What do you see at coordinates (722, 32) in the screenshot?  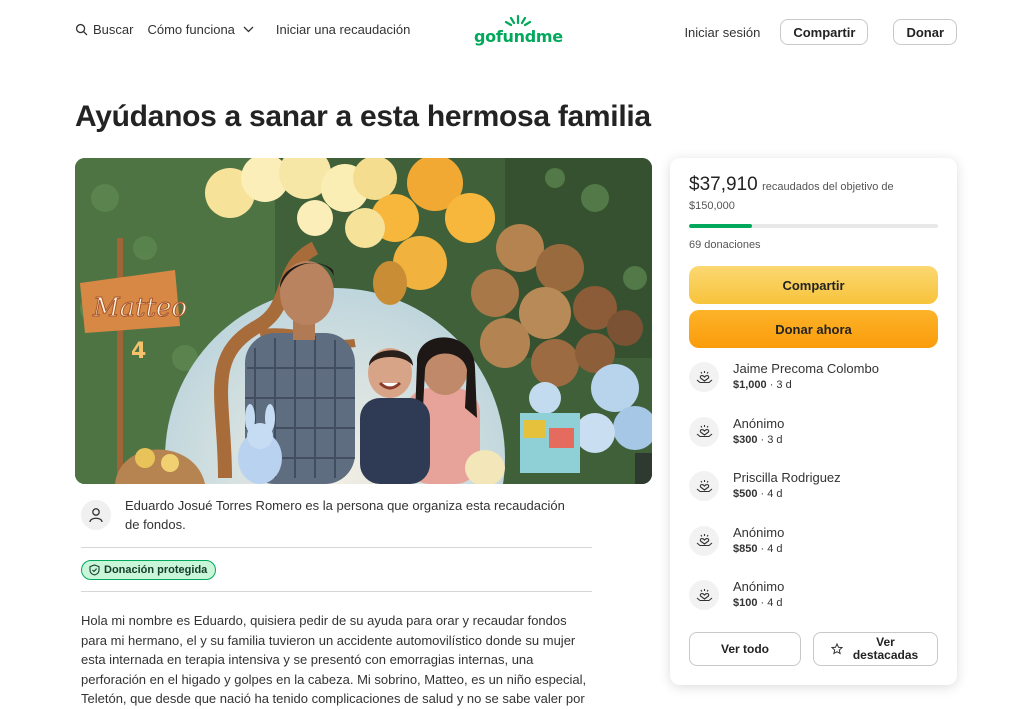 I see `signin-link: Iniciar sesión` at bounding box center [722, 32].